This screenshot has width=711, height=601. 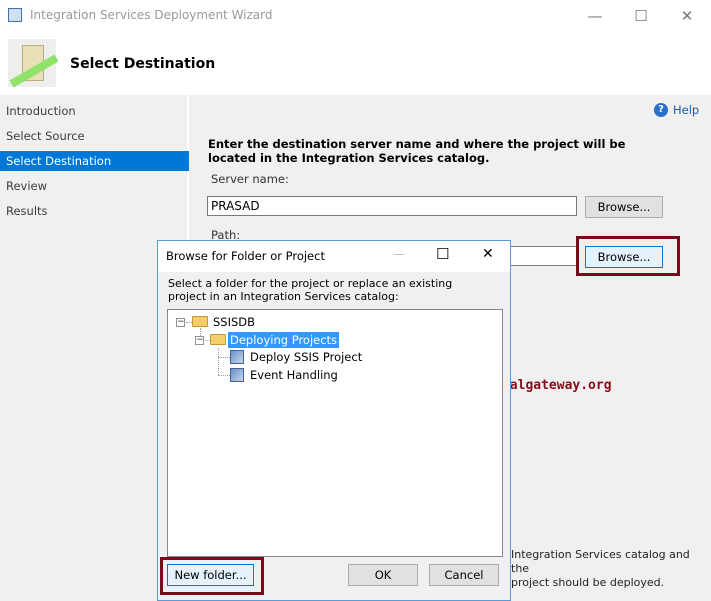 What do you see at coordinates (234, 322) in the screenshot?
I see `tree-node-ssisdb: SSISDB` at bounding box center [234, 322].